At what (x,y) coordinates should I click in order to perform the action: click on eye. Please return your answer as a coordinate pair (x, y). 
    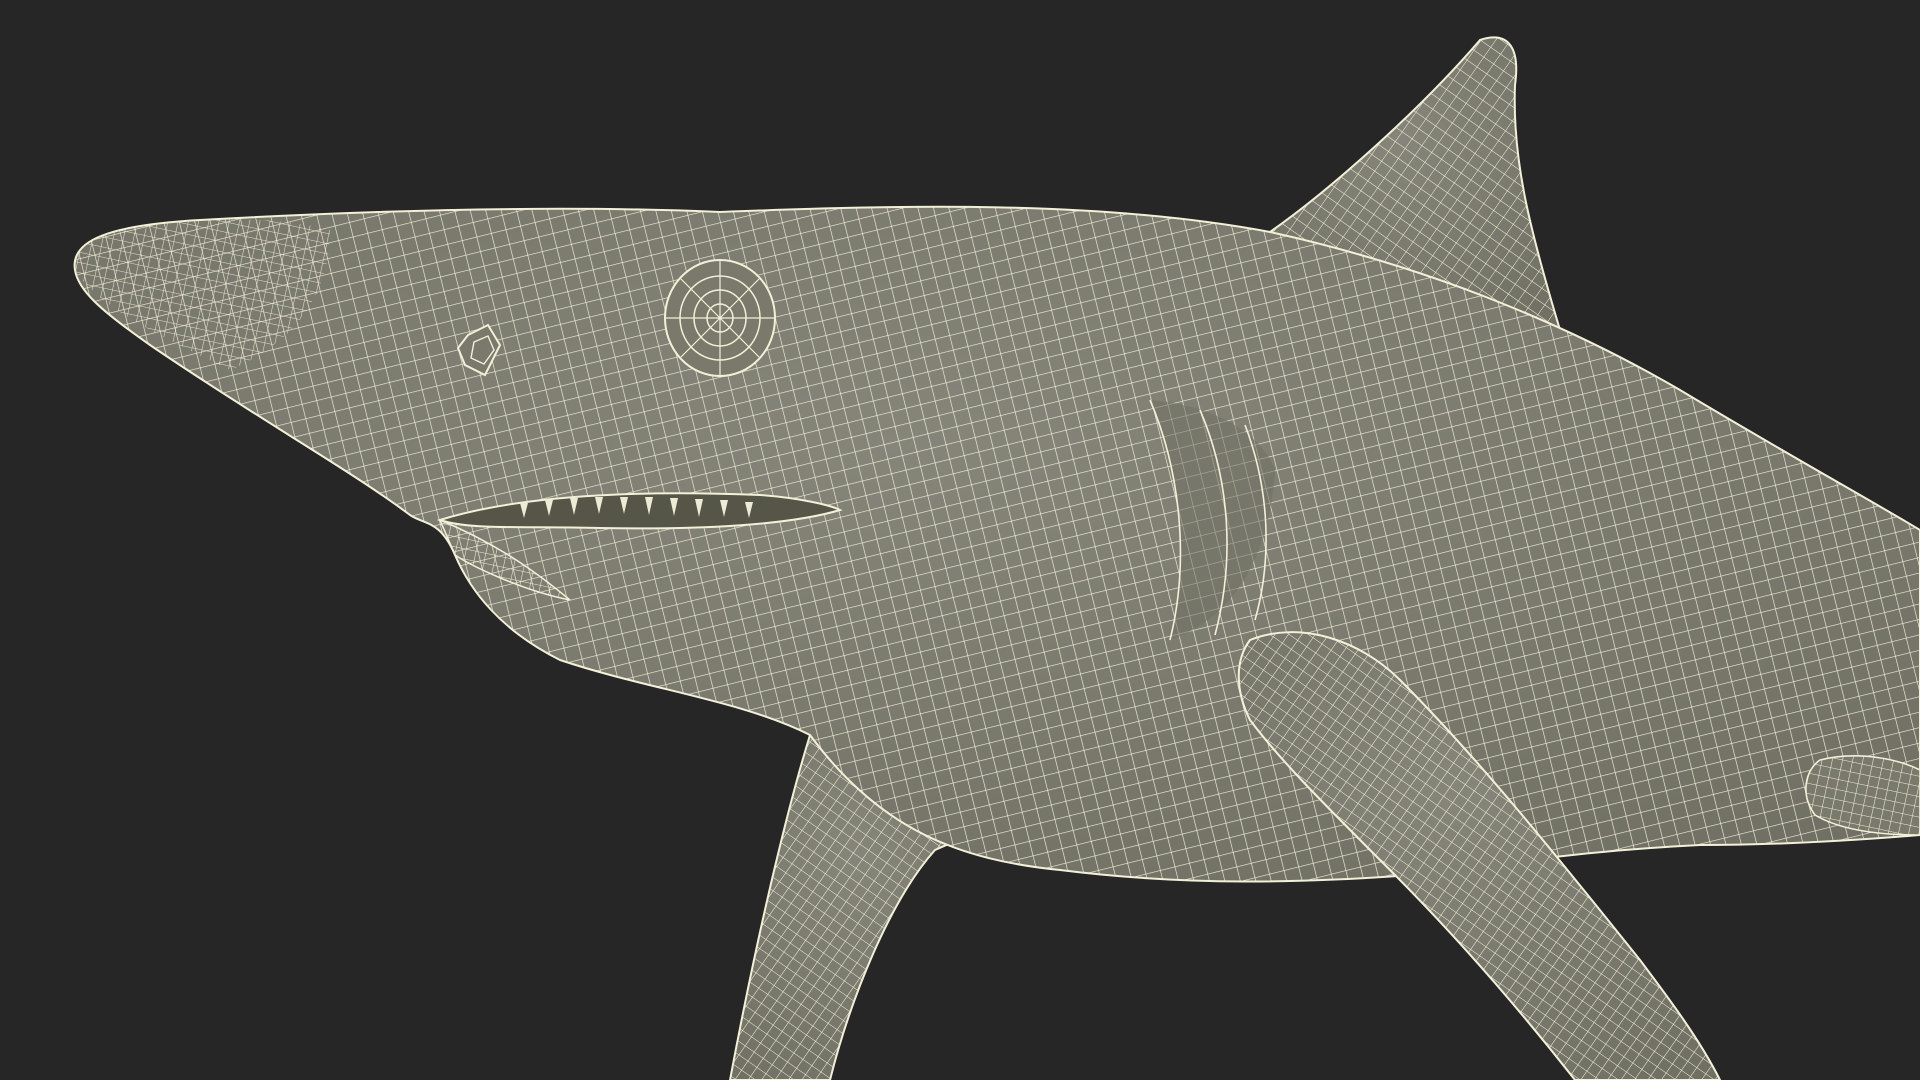
    Looking at the image, I should click on (720, 318).